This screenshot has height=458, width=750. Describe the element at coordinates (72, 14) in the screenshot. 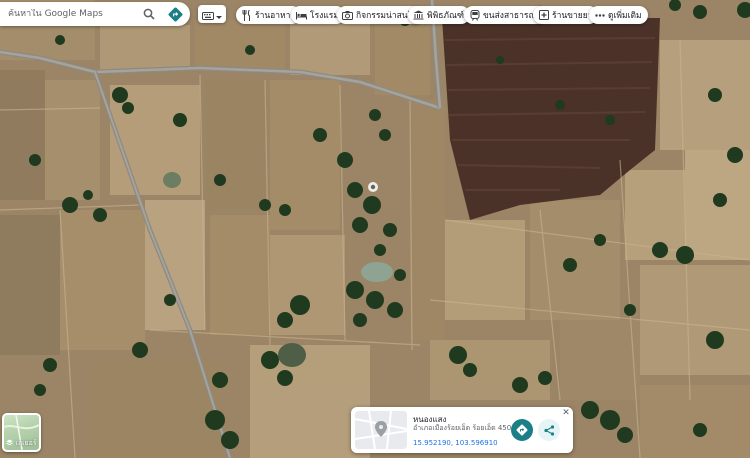

I see `search-input` at that location.